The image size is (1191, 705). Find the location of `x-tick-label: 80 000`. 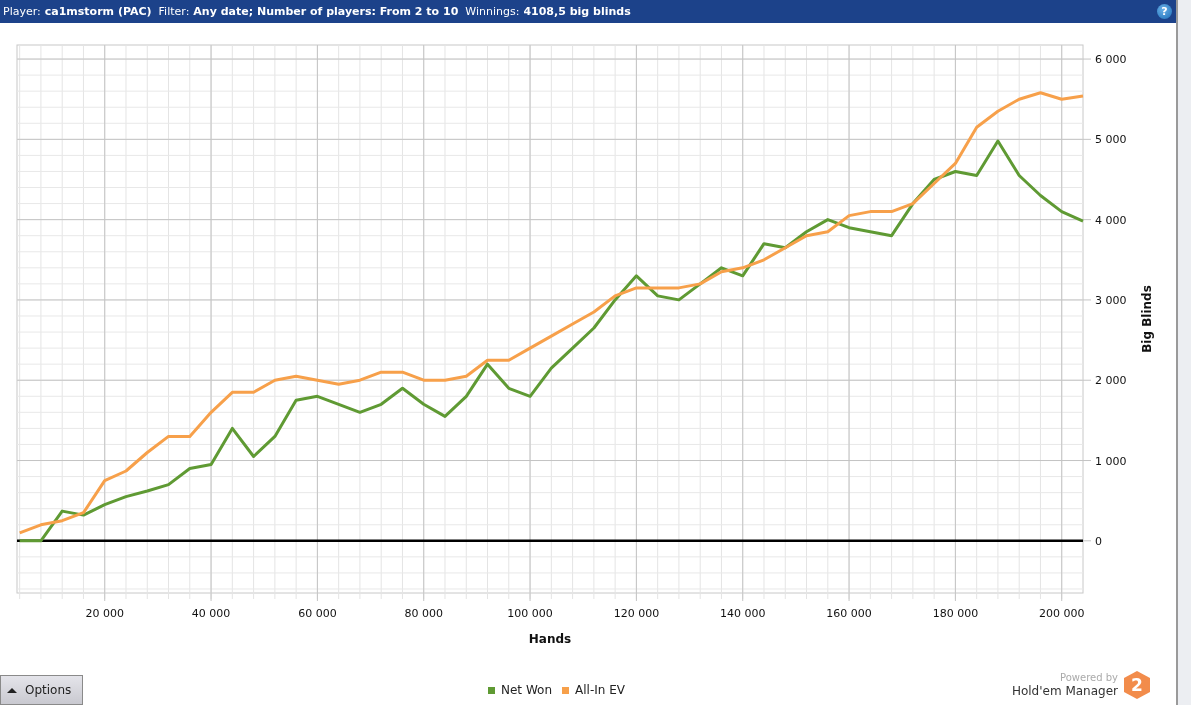

x-tick-label: 80 000 is located at coordinates (423, 613).